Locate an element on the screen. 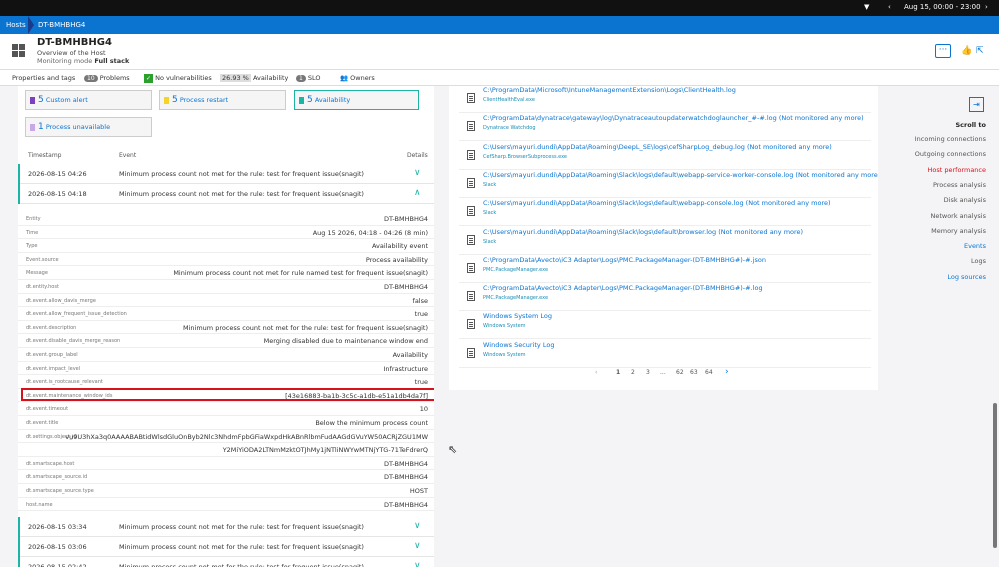 This screenshot has width=999, height=567. pin-icon: ⇱ is located at coordinates (980, 51).